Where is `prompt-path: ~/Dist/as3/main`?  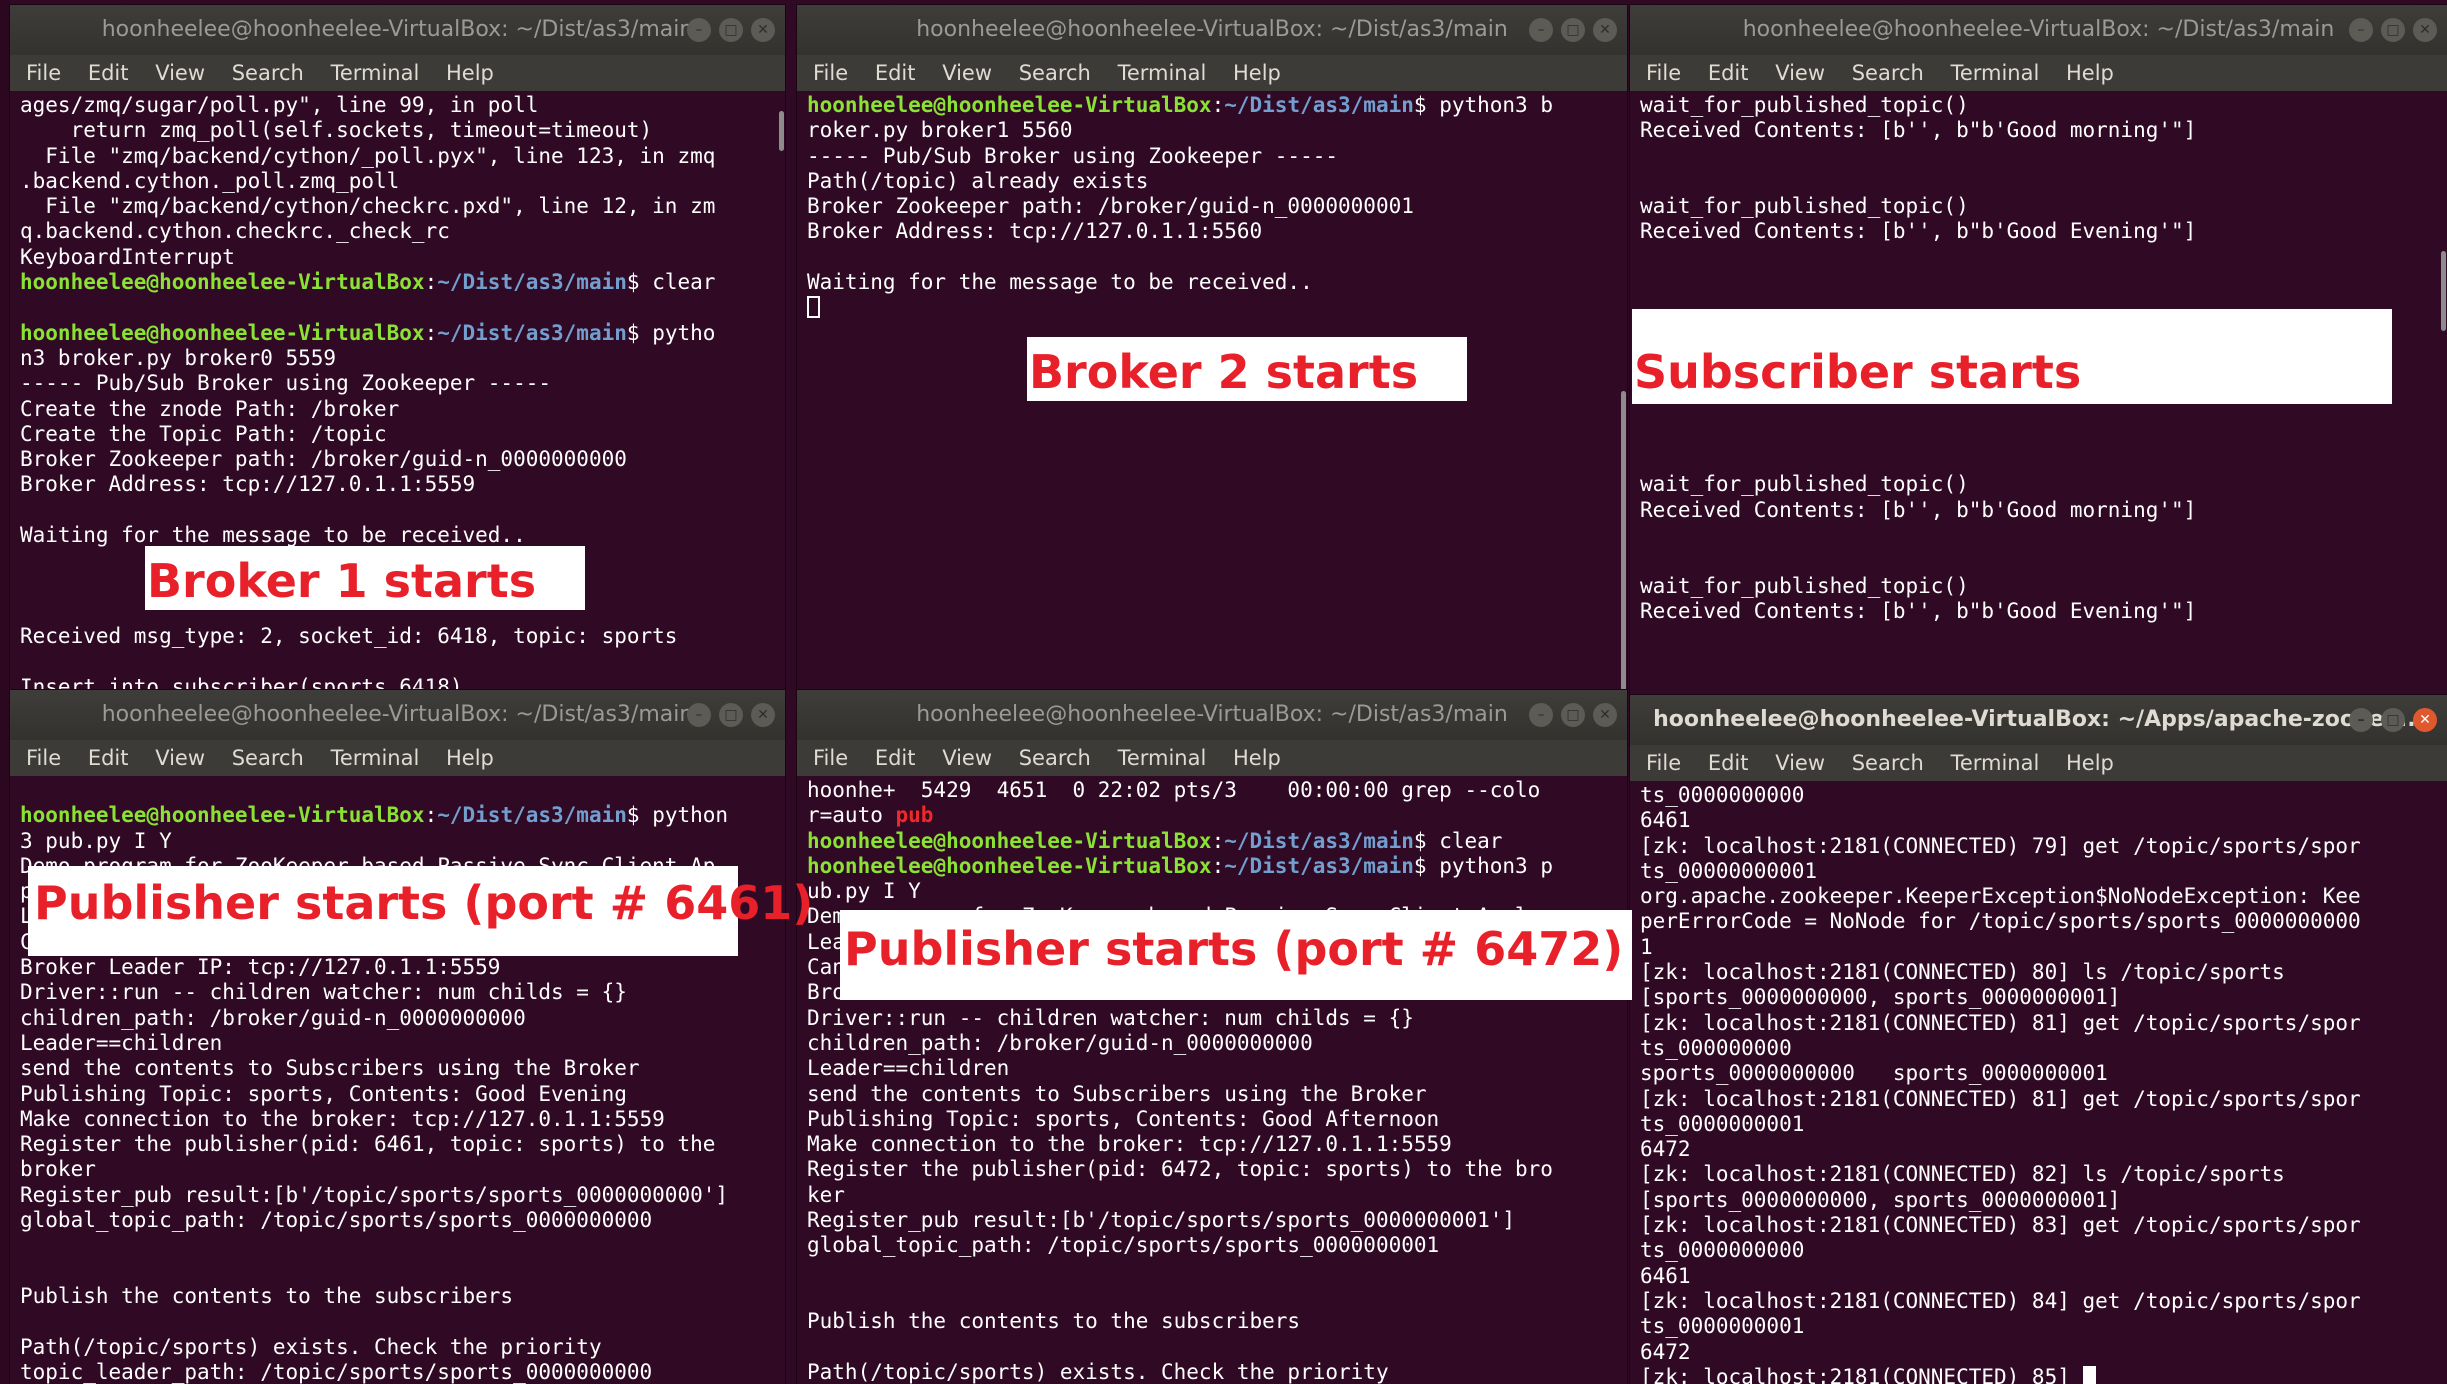
prompt-path: ~/Dist/as3/main is located at coordinates (532, 815).